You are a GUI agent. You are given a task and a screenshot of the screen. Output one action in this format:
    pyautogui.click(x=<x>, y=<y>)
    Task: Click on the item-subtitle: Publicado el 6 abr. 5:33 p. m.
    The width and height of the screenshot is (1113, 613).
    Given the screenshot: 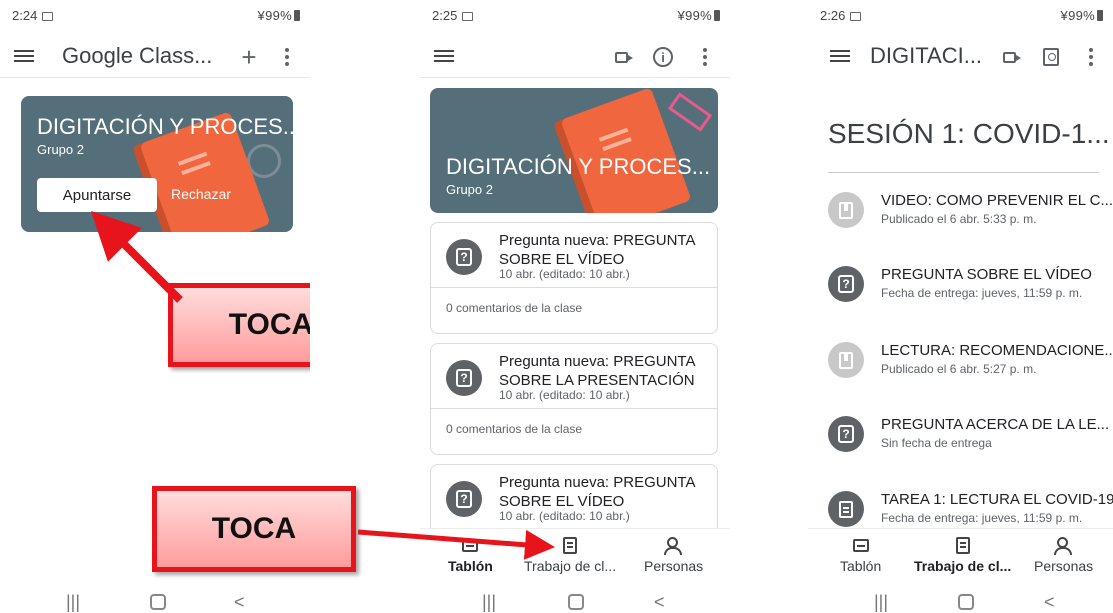 What is the action you would take?
    pyautogui.click(x=959, y=219)
    